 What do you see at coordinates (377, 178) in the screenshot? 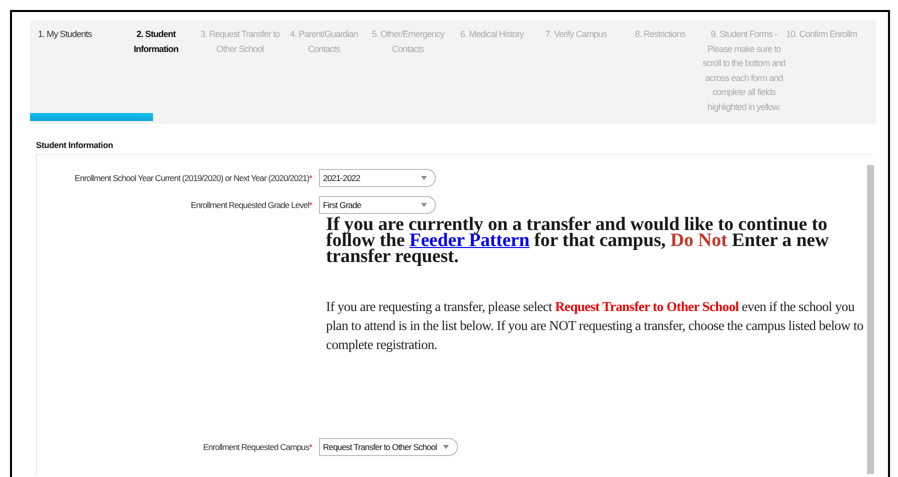
I see `dropdown: 2021-2022` at bounding box center [377, 178].